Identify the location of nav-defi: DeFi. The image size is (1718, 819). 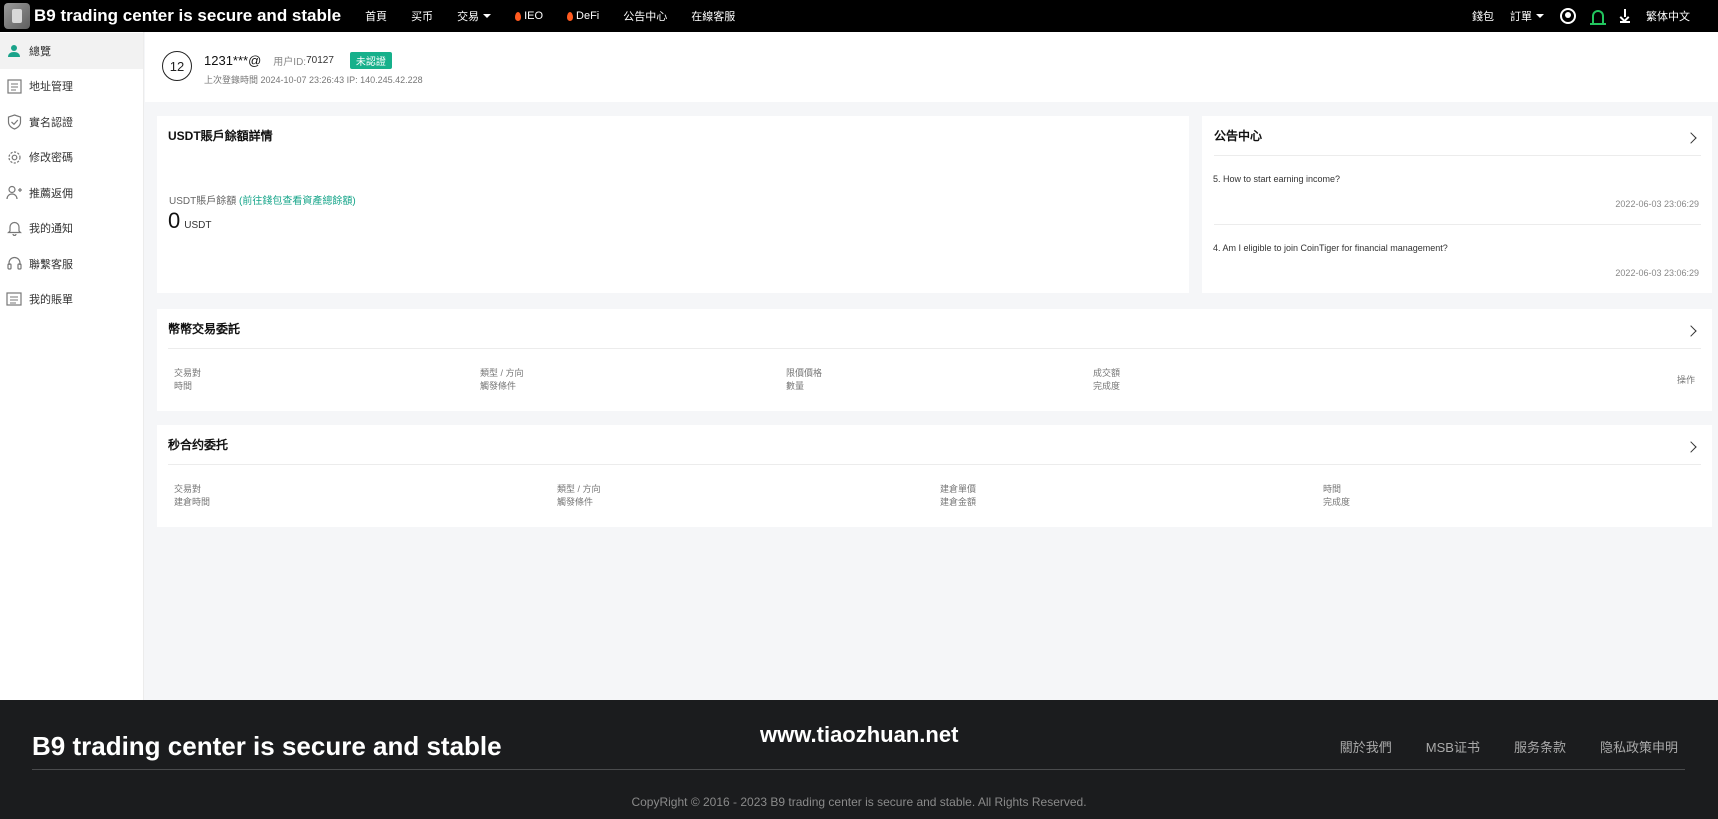
(583, 16).